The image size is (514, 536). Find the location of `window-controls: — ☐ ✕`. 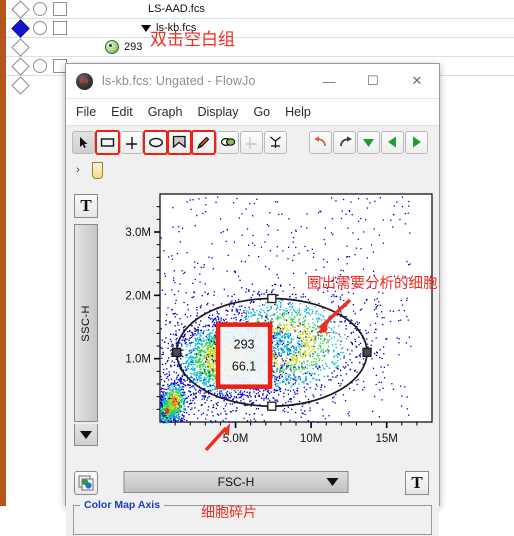

window-controls: — ☐ ✕ is located at coordinates (373, 81).